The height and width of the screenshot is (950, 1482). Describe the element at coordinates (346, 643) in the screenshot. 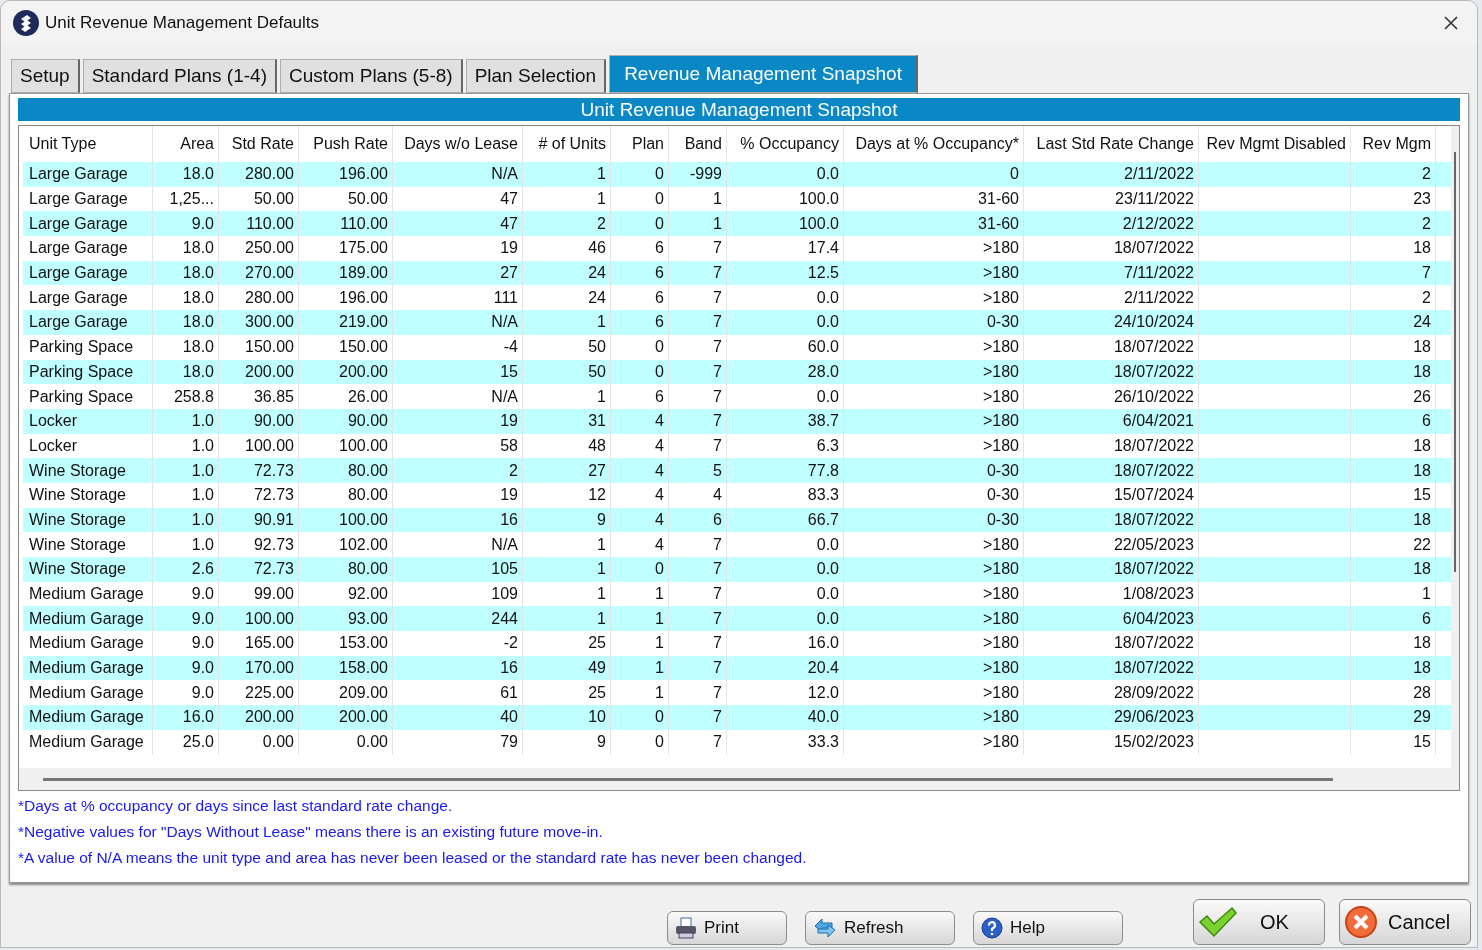

I see `table-cell: 153.00` at that location.